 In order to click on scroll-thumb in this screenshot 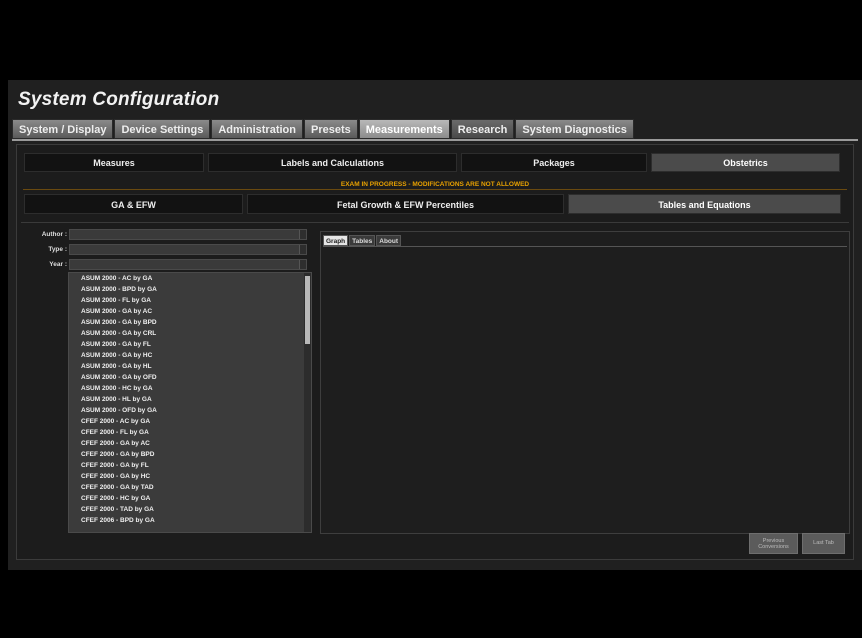, I will do `click(307, 310)`.